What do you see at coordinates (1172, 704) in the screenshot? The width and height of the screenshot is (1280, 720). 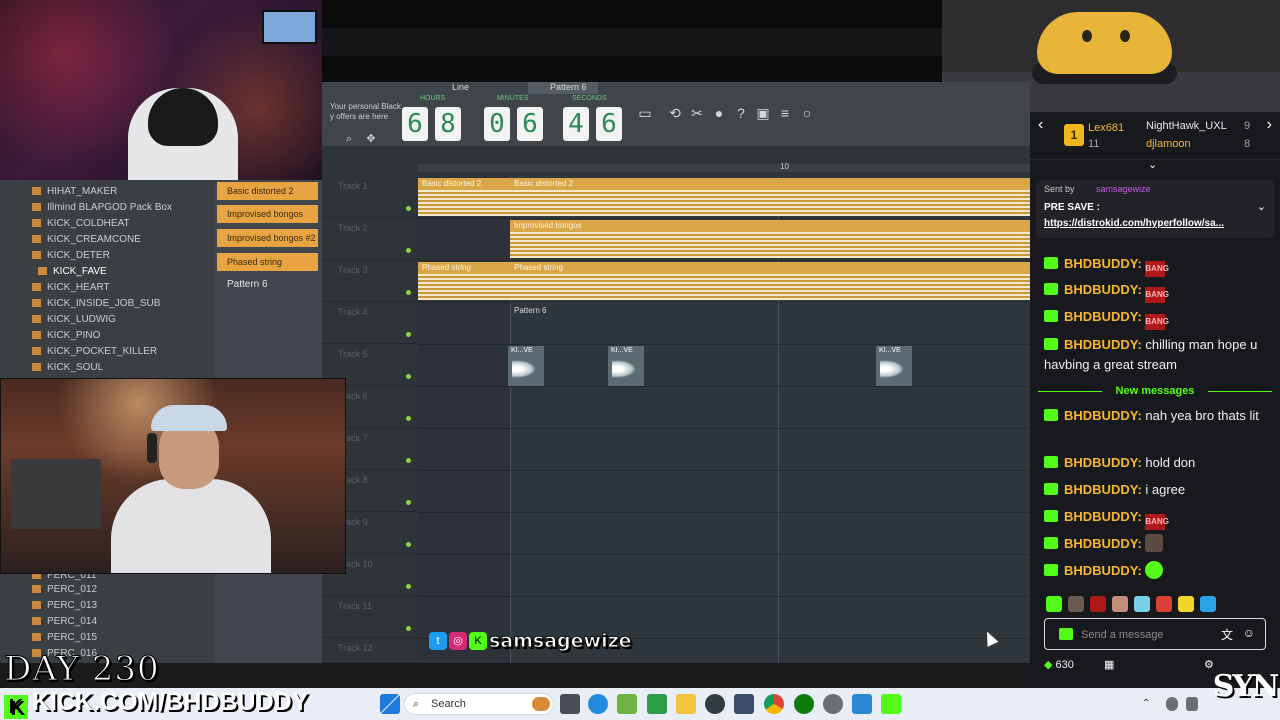 I see `mic-tray-icon` at bounding box center [1172, 704].